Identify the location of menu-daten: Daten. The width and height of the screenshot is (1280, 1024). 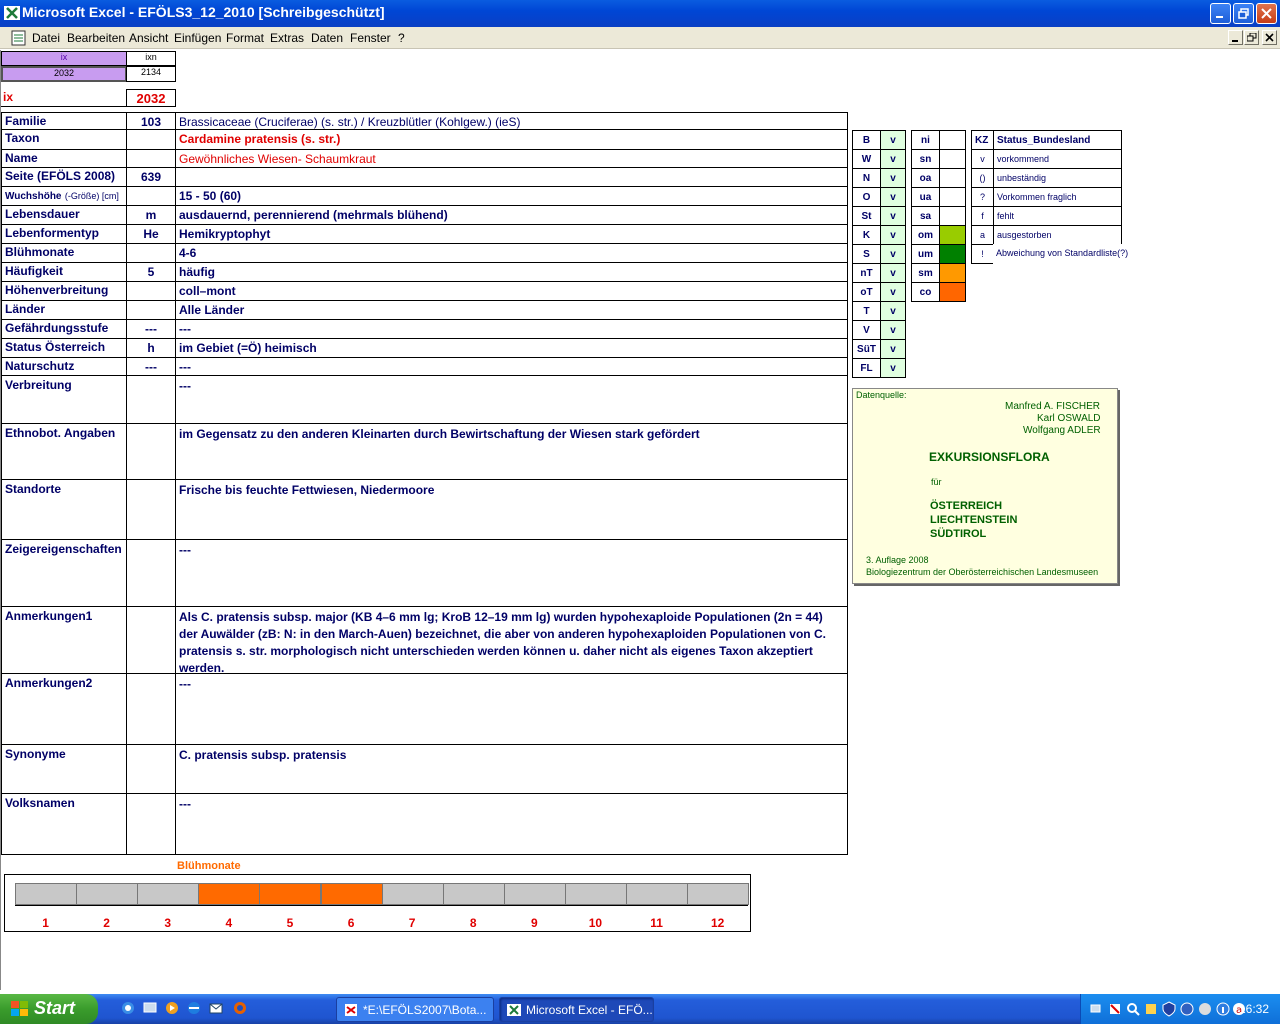
(327, 38).